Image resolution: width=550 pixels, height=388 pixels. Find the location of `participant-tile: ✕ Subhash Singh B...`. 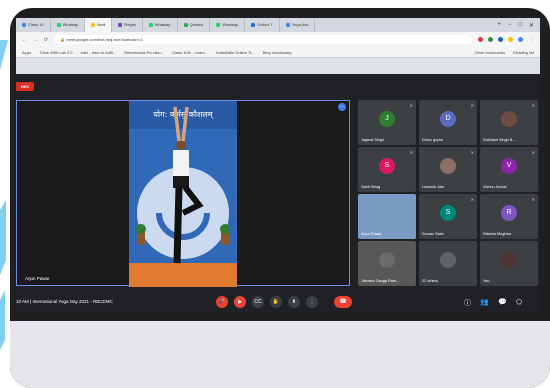

participant-tile: ✕ Subhash Singh B... is located at coordinates (509, 122).